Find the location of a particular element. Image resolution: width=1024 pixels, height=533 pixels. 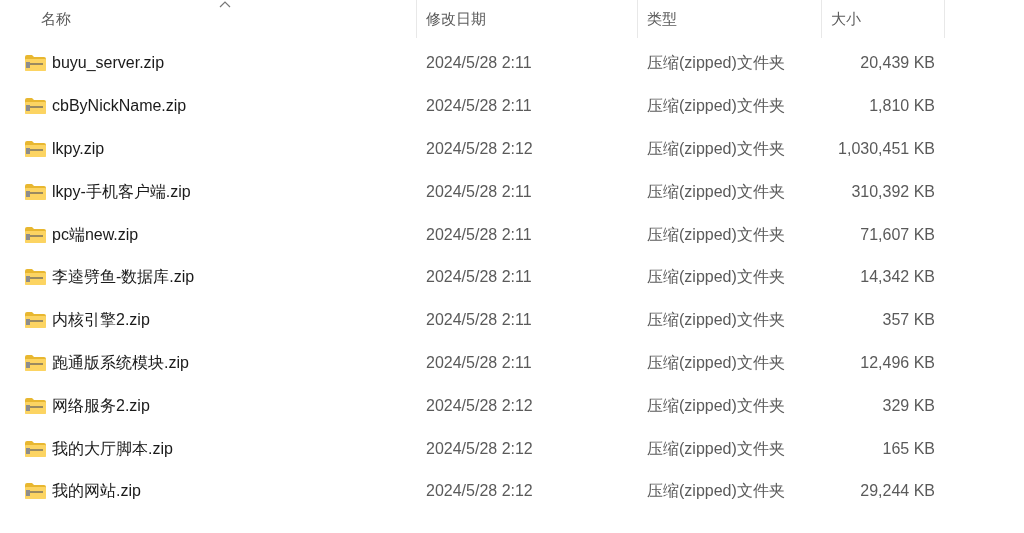

file-row: cbByNickName.zip 2024/5/28 2:11 压缩(zipped)文件夹 1,810 KB is located at coordinates (512, 106).